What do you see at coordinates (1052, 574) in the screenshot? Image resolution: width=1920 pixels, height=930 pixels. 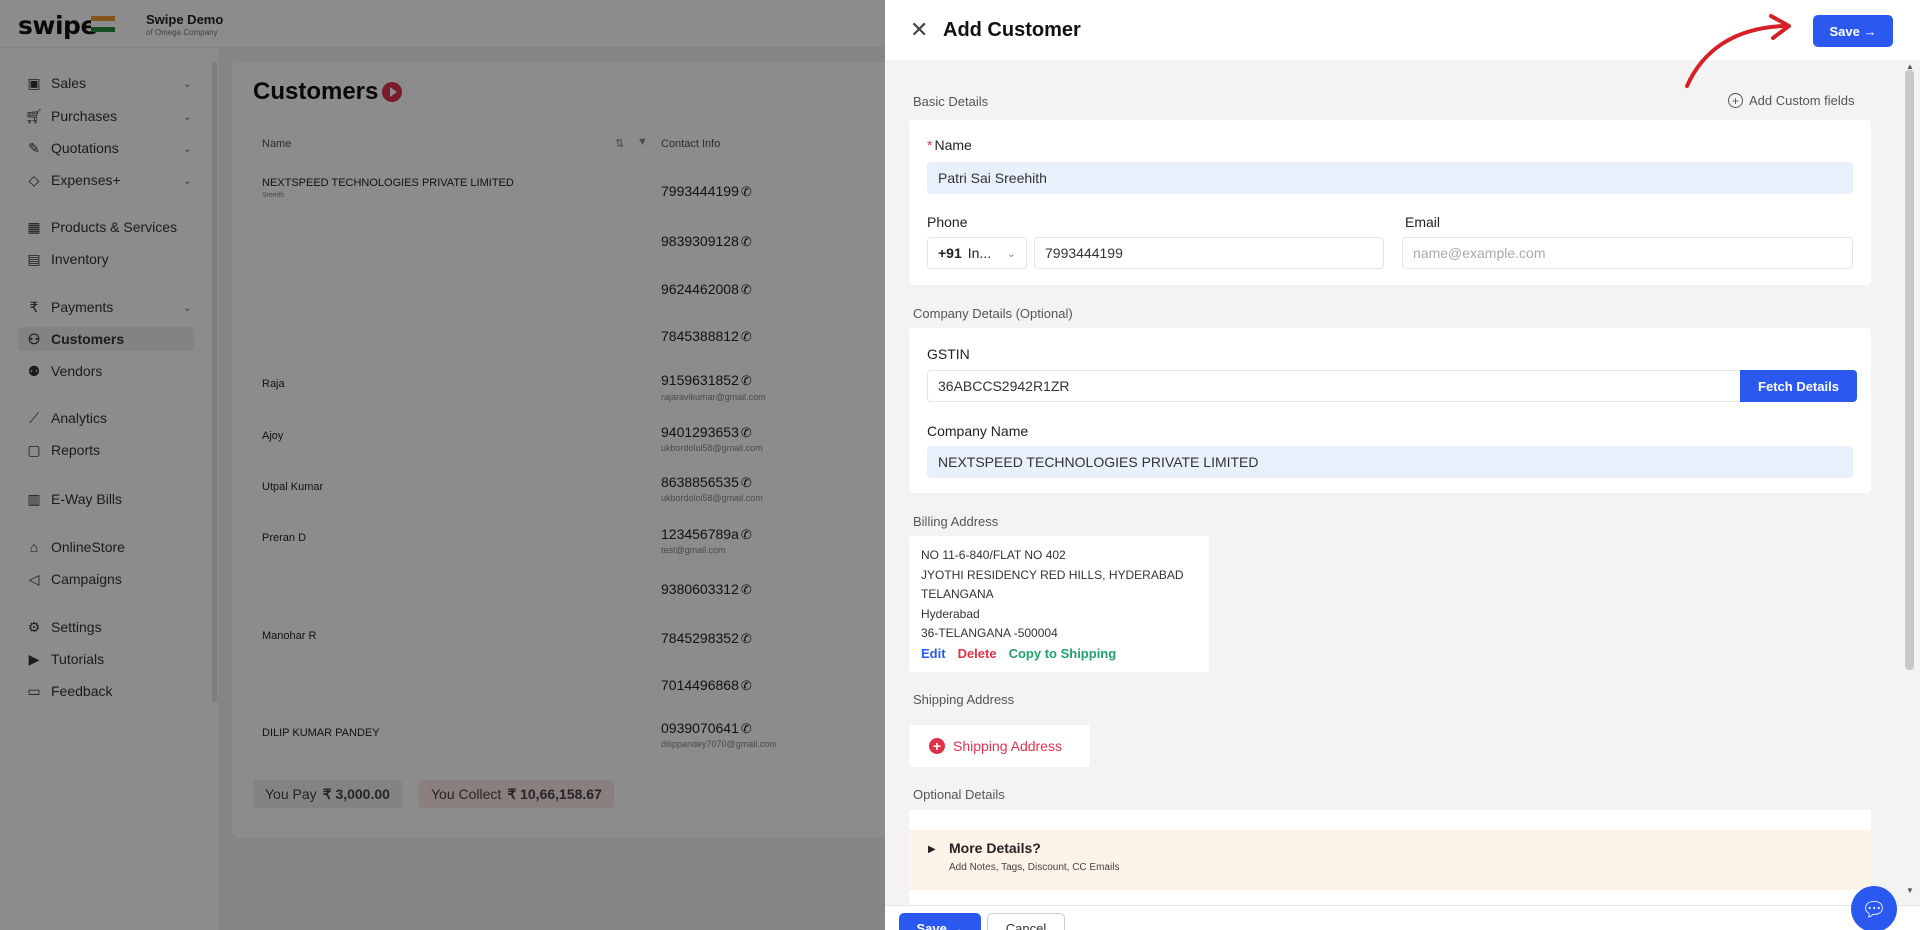 I see `address-line: JYOTHI RESIDENCY RED HILLS, HYDERABAD` at bounding box center [1052, 574].